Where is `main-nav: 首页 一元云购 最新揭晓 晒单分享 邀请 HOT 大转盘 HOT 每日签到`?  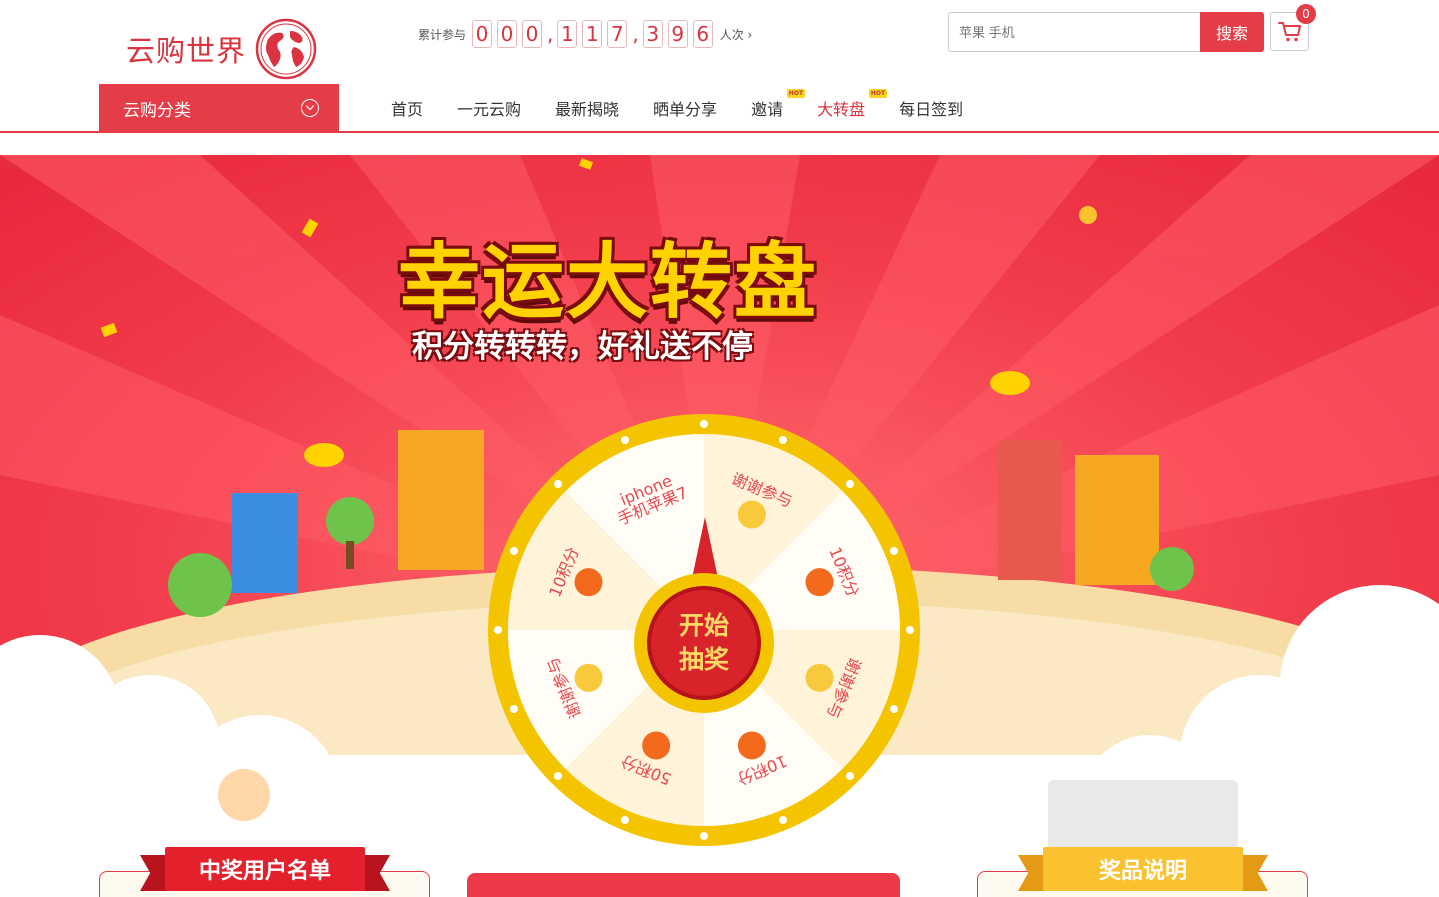 main-nav: 首页 一元云购 最新揭晓 晒单分享 邀请 HOT 大转盘 HOT 每日签到 is located at coordinates (677, 108).